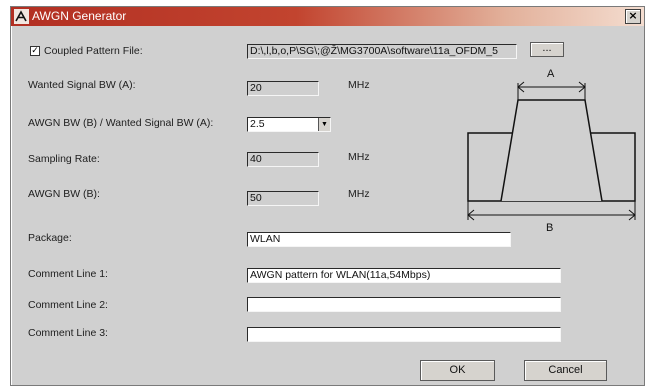  What do you see at coordinates (283, 159) in the screenshot?
I see `sampling-rate-field: 40` at bounding box center [283, 159].